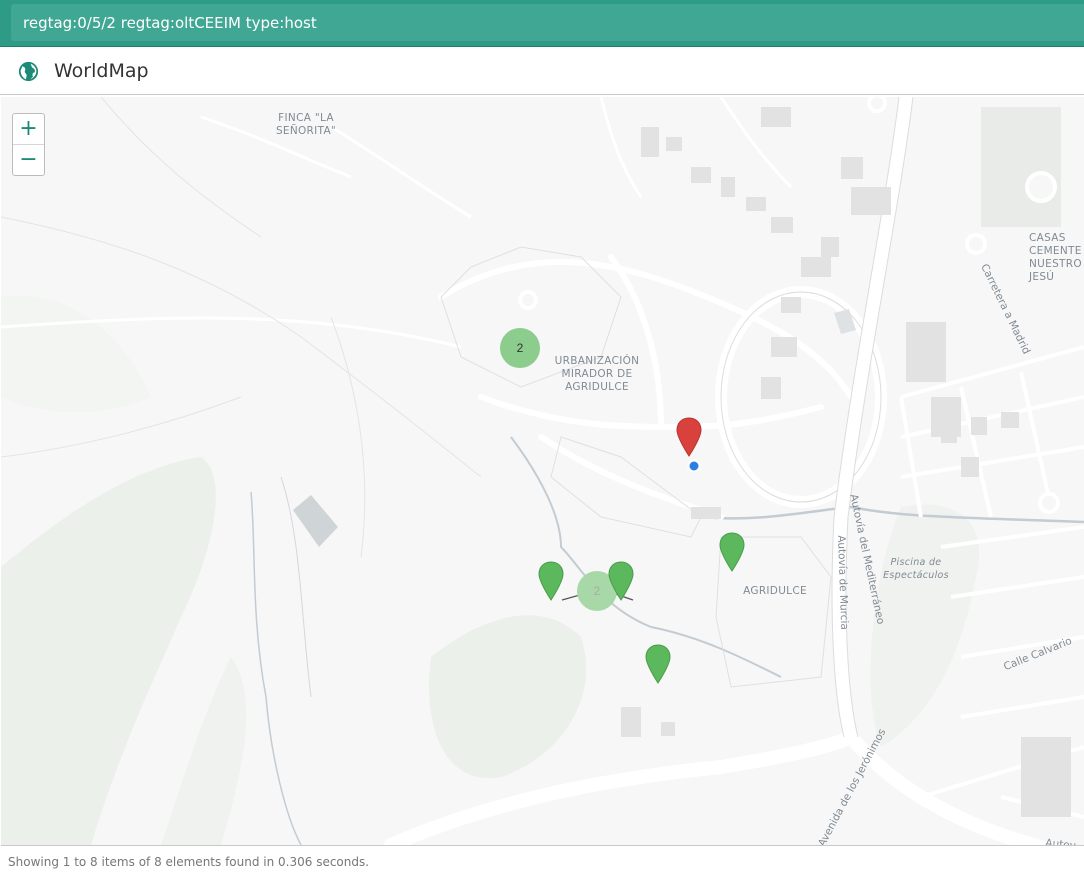 The image size is (1084, 872). Describe the element at coordinates (542, 71) in the screenshot. I see `panel-header: WorldMap` at that location.